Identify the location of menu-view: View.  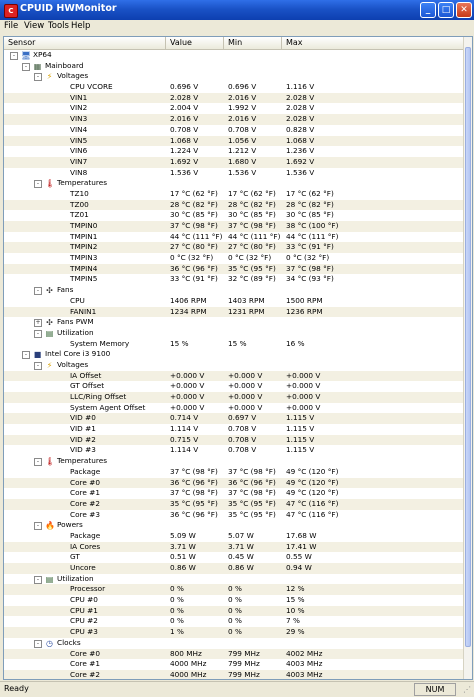
(34, 26).